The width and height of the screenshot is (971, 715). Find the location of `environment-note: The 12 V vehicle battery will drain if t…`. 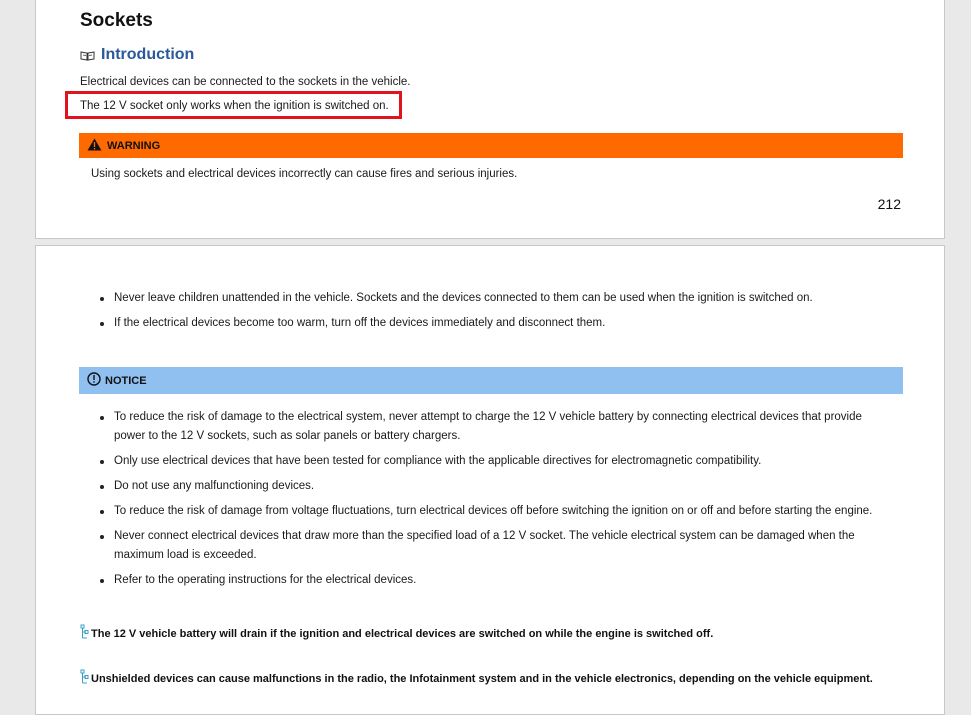

environment-note: The 12 V vehicle battery will drain if t… is located at coordinates (396, 633).